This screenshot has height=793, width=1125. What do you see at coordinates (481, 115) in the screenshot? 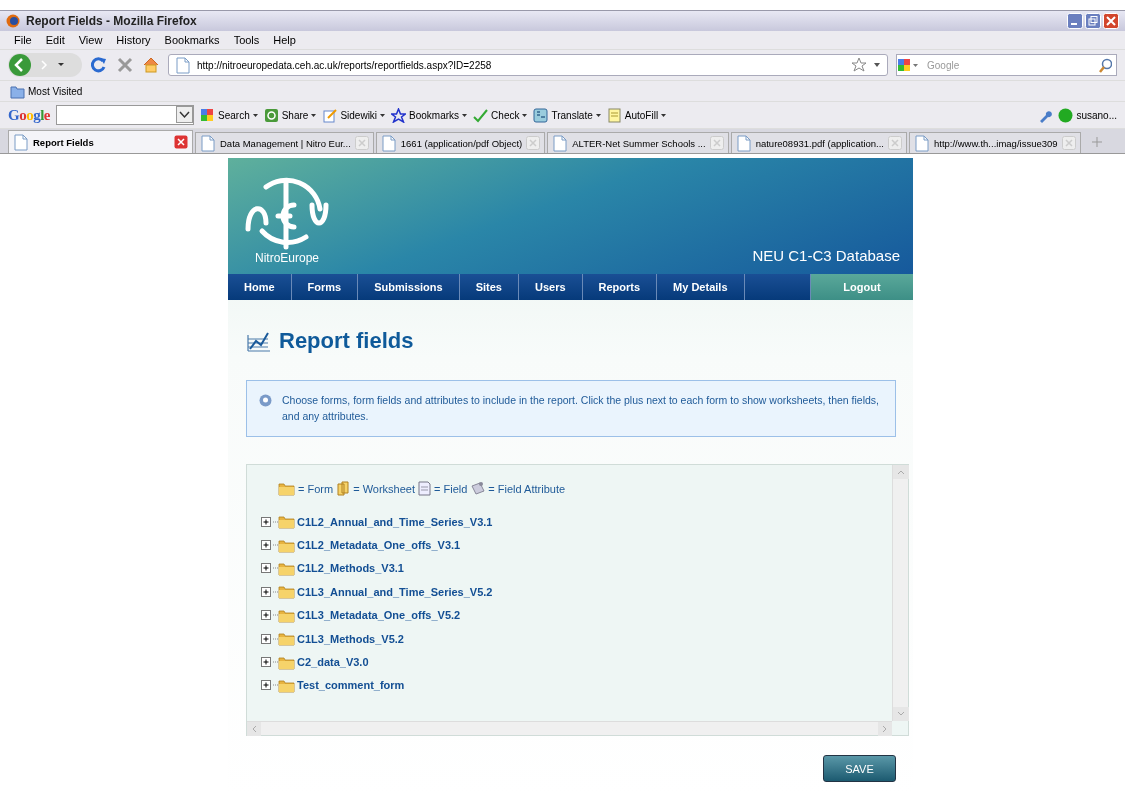
I see `check-icon` at bounding box center [481, 115].